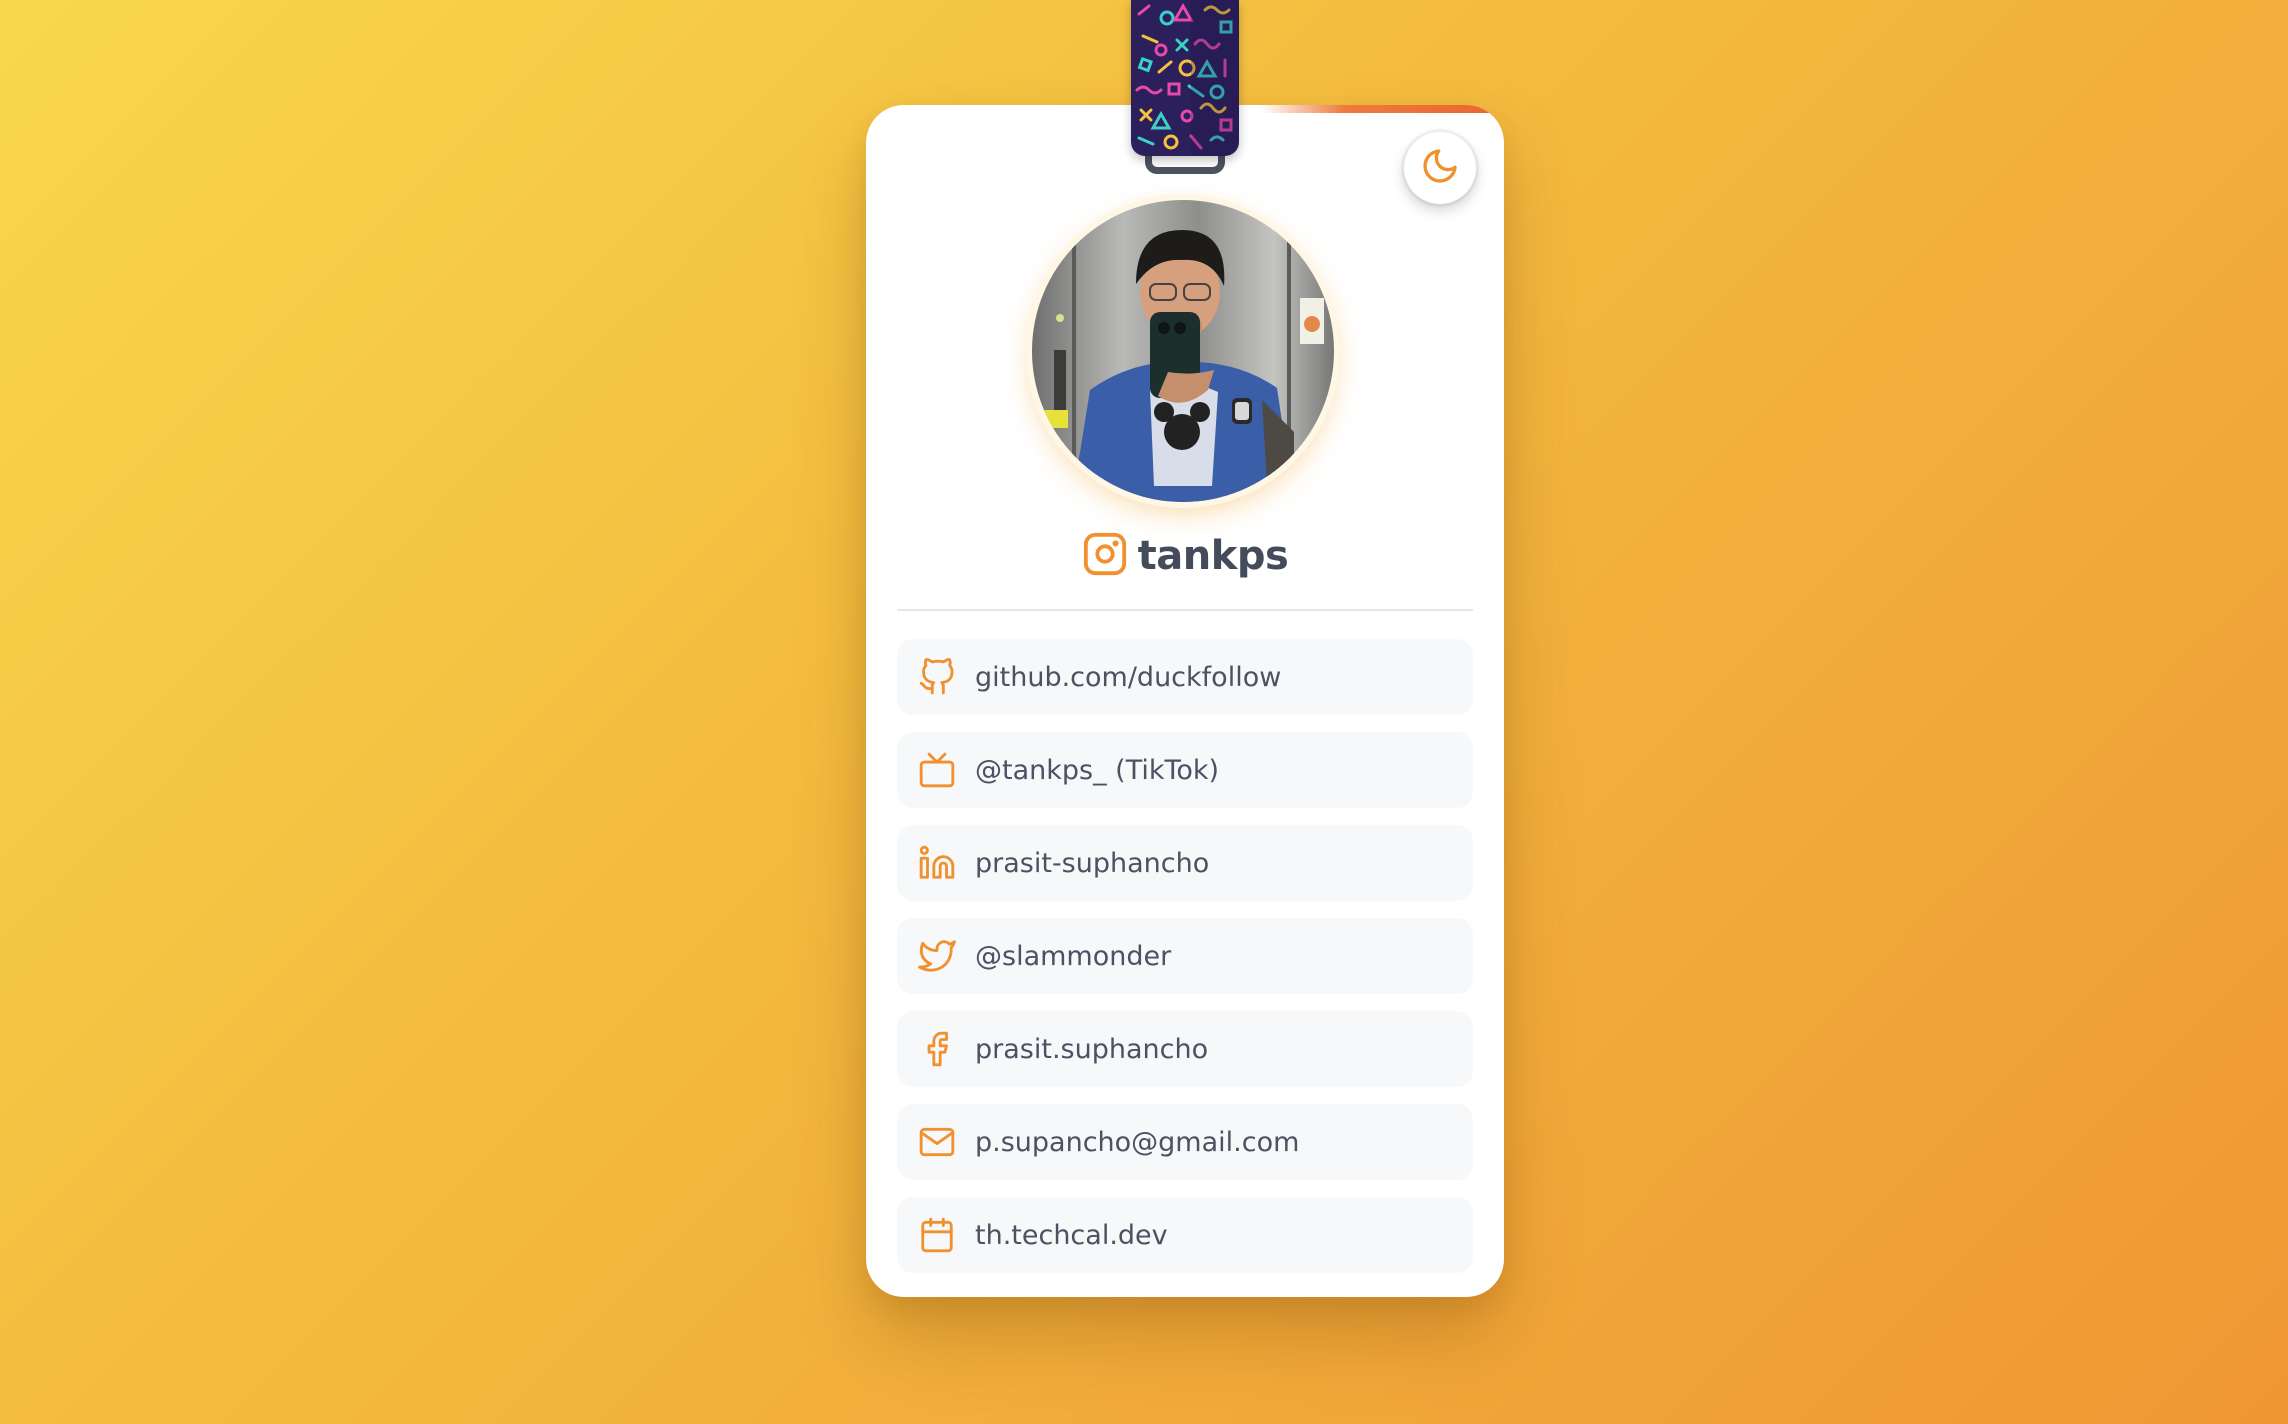  Describe the element at coordinates (1105, 556) in the screenshot. I see `instagram-icon` at that location.